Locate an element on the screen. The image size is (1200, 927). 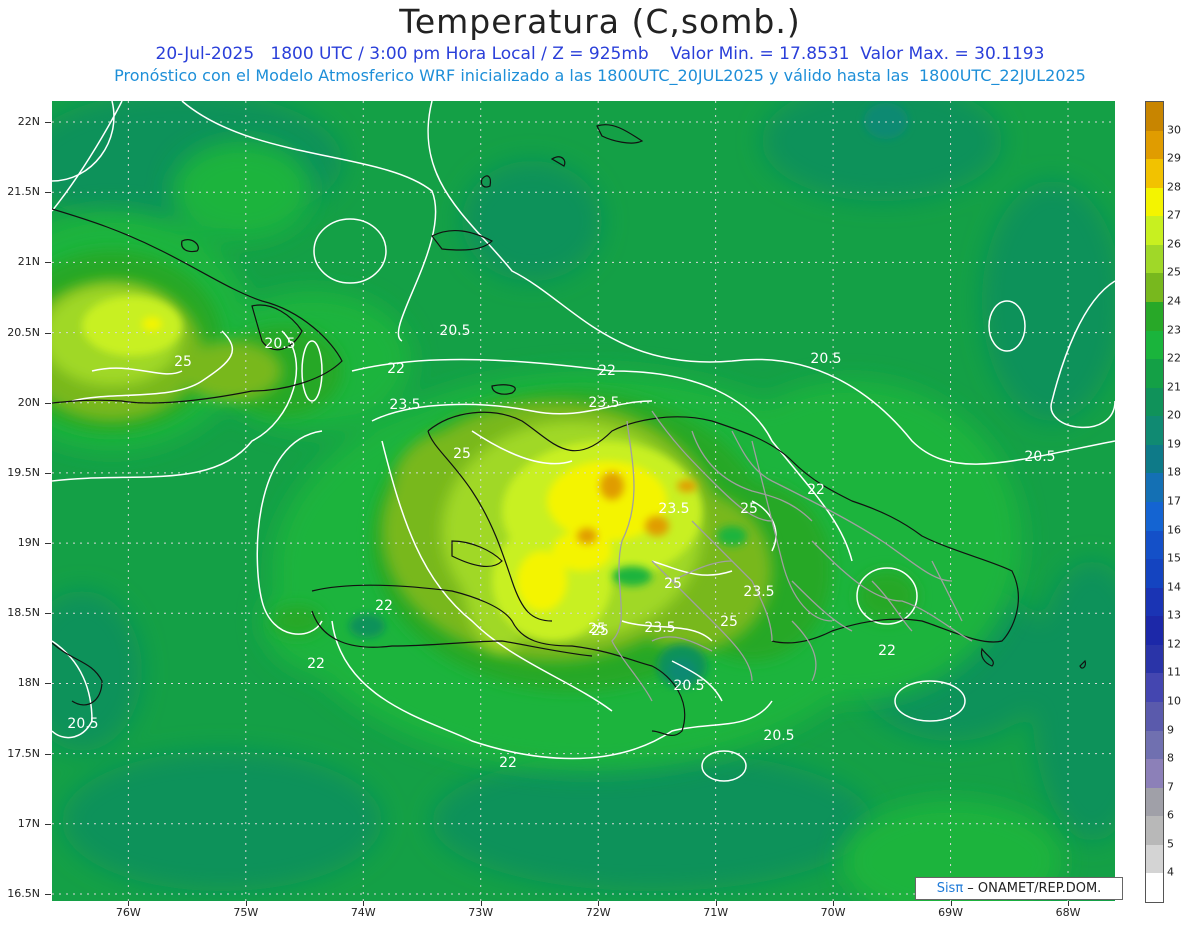
lat-label: 16.5N is located at coordinates (23, 893).